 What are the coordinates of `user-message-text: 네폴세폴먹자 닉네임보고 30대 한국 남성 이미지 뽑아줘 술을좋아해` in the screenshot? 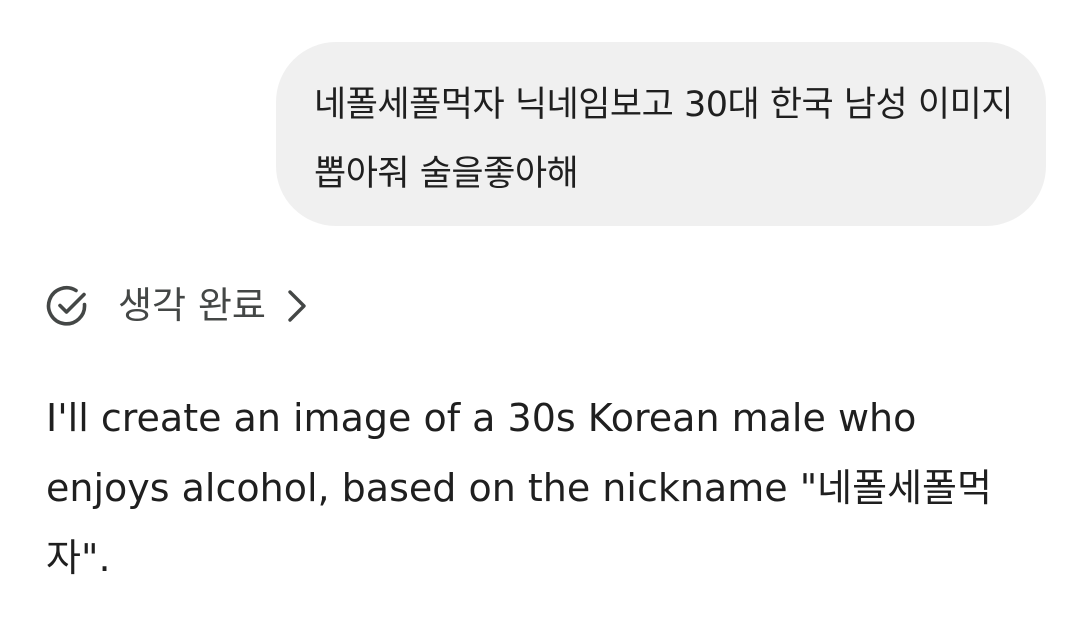 It's located at (669, 139).